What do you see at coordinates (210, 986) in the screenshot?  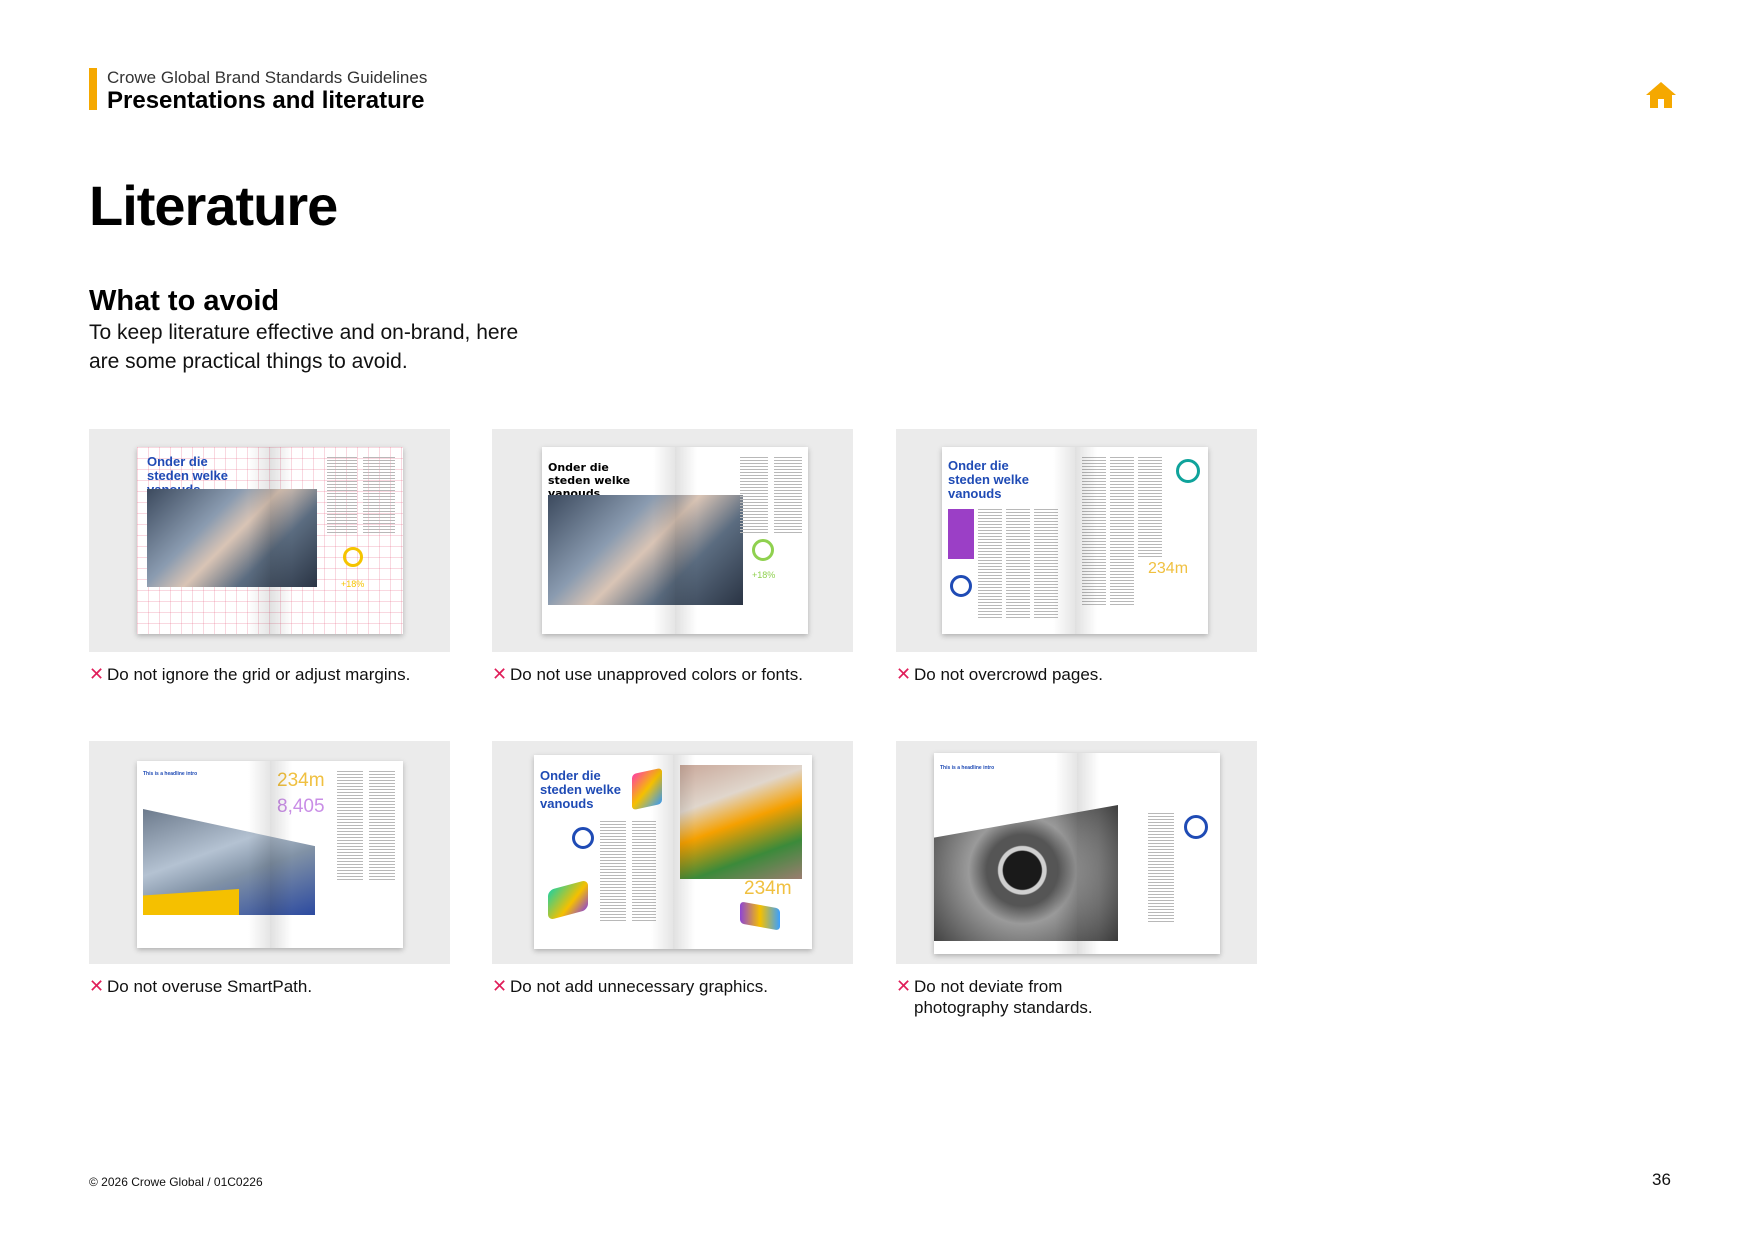 I see `caption-text: Do not overuse SmartPath.` at bounding box center [210, 986].